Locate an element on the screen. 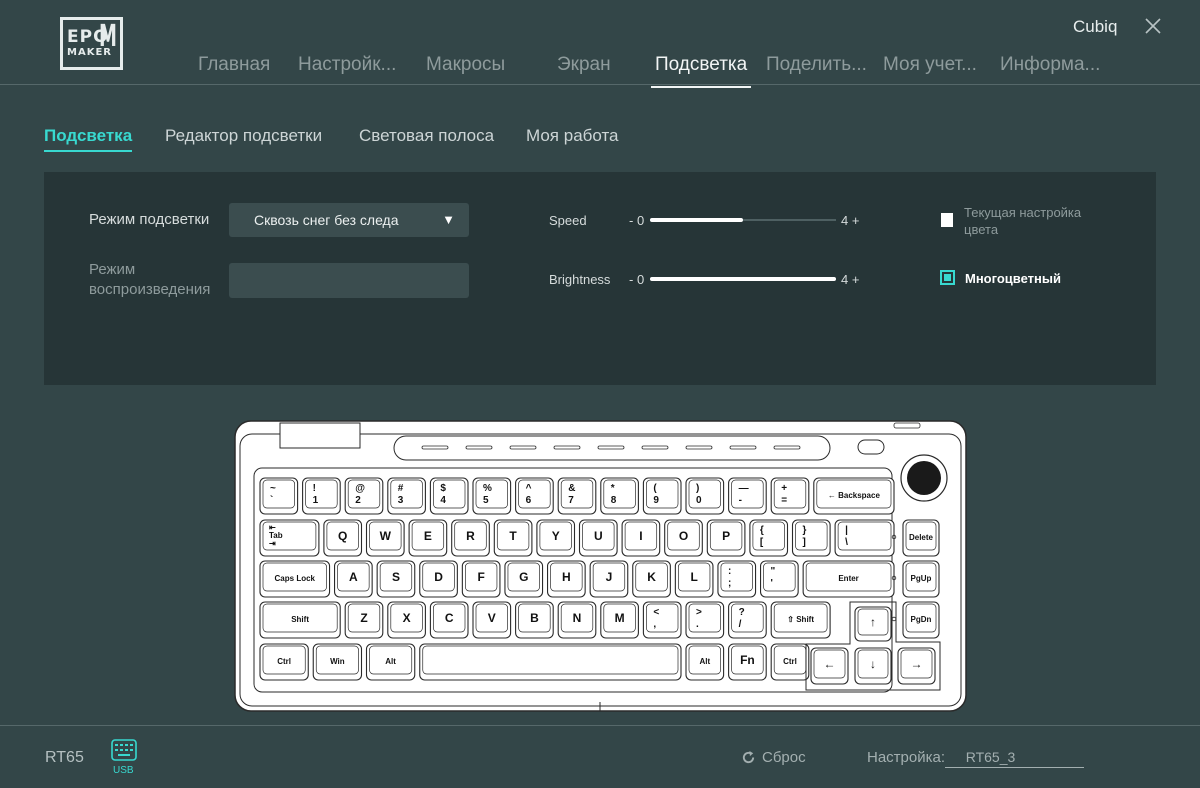 This screenshot has height=788, width=1200. brightness-increase: 4 + is located at coordinates (850, 279).